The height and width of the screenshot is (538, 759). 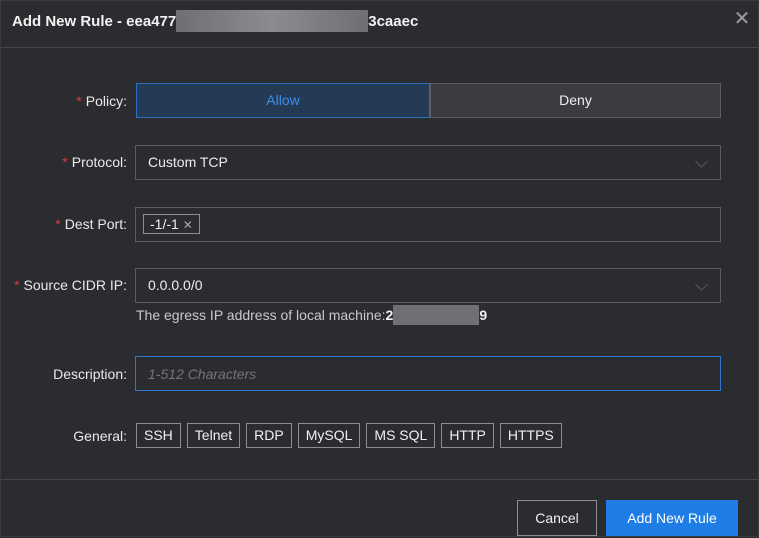 I want to click on redacted-id-block, so click(x=272, y=21).